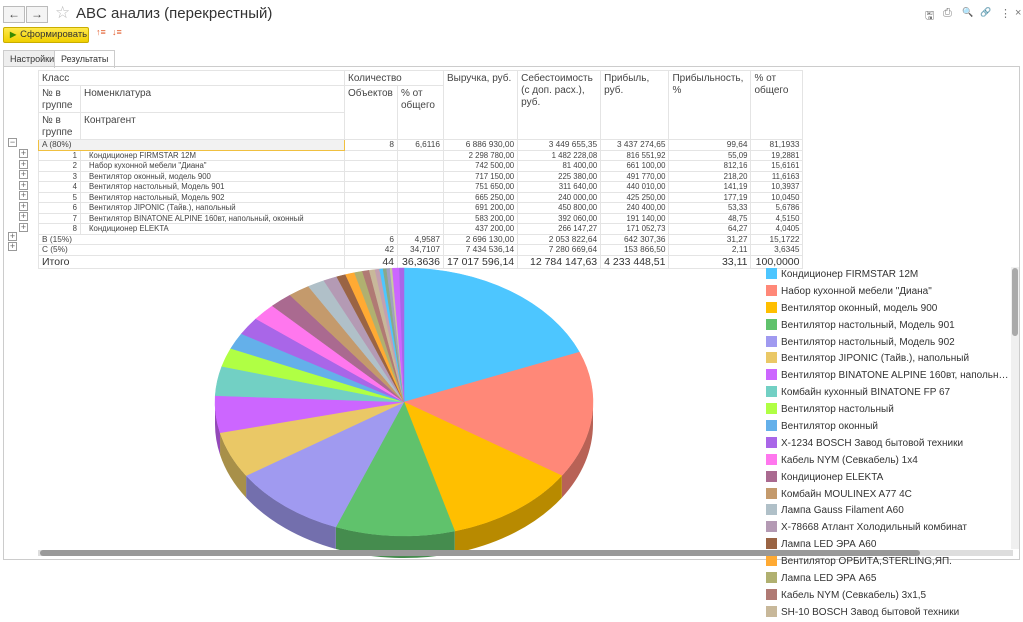 The height and width of the screenshot is (622, 1023). I want to click on legend-label: Комбайн MOULINEX A77 4C, so click(846, 494).